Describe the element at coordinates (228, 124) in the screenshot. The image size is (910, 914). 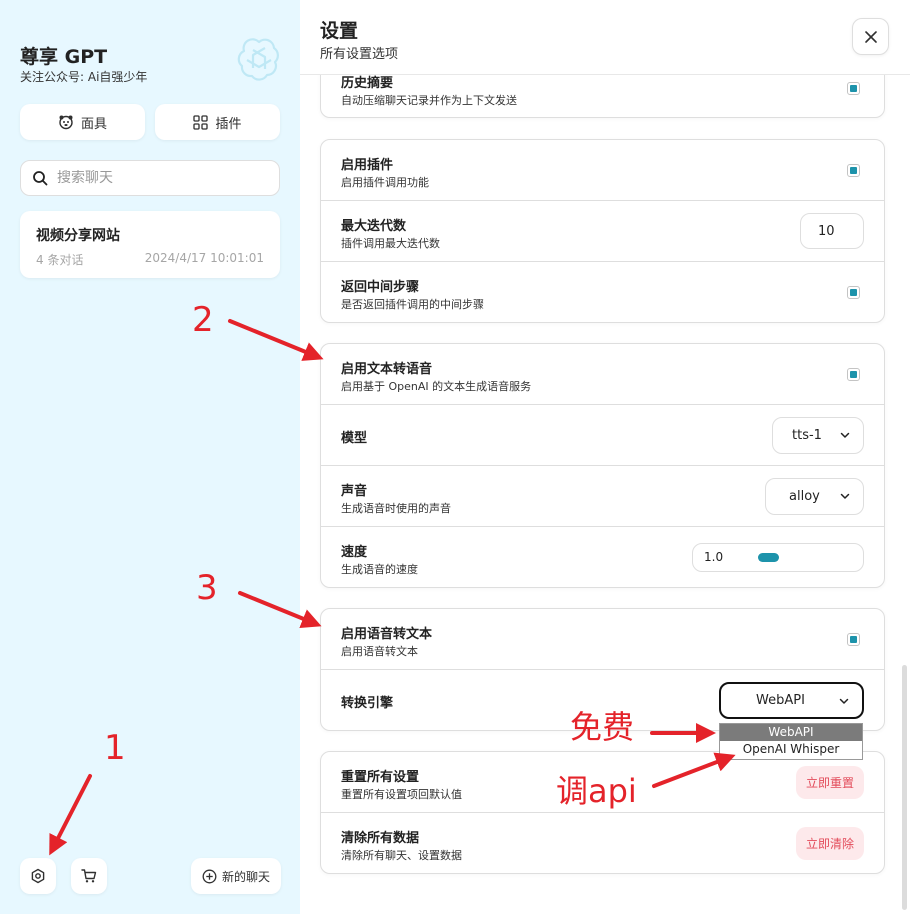
I see `plugin-button-label: 插件` at that location.